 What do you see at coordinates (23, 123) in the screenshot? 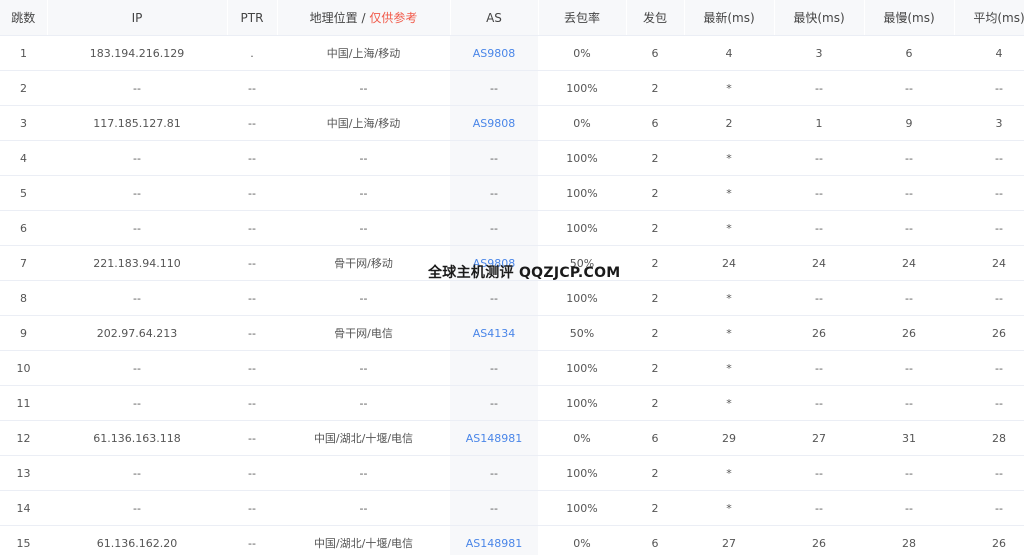
I see `cell-hop: 3` at bounding box center [23, 123].